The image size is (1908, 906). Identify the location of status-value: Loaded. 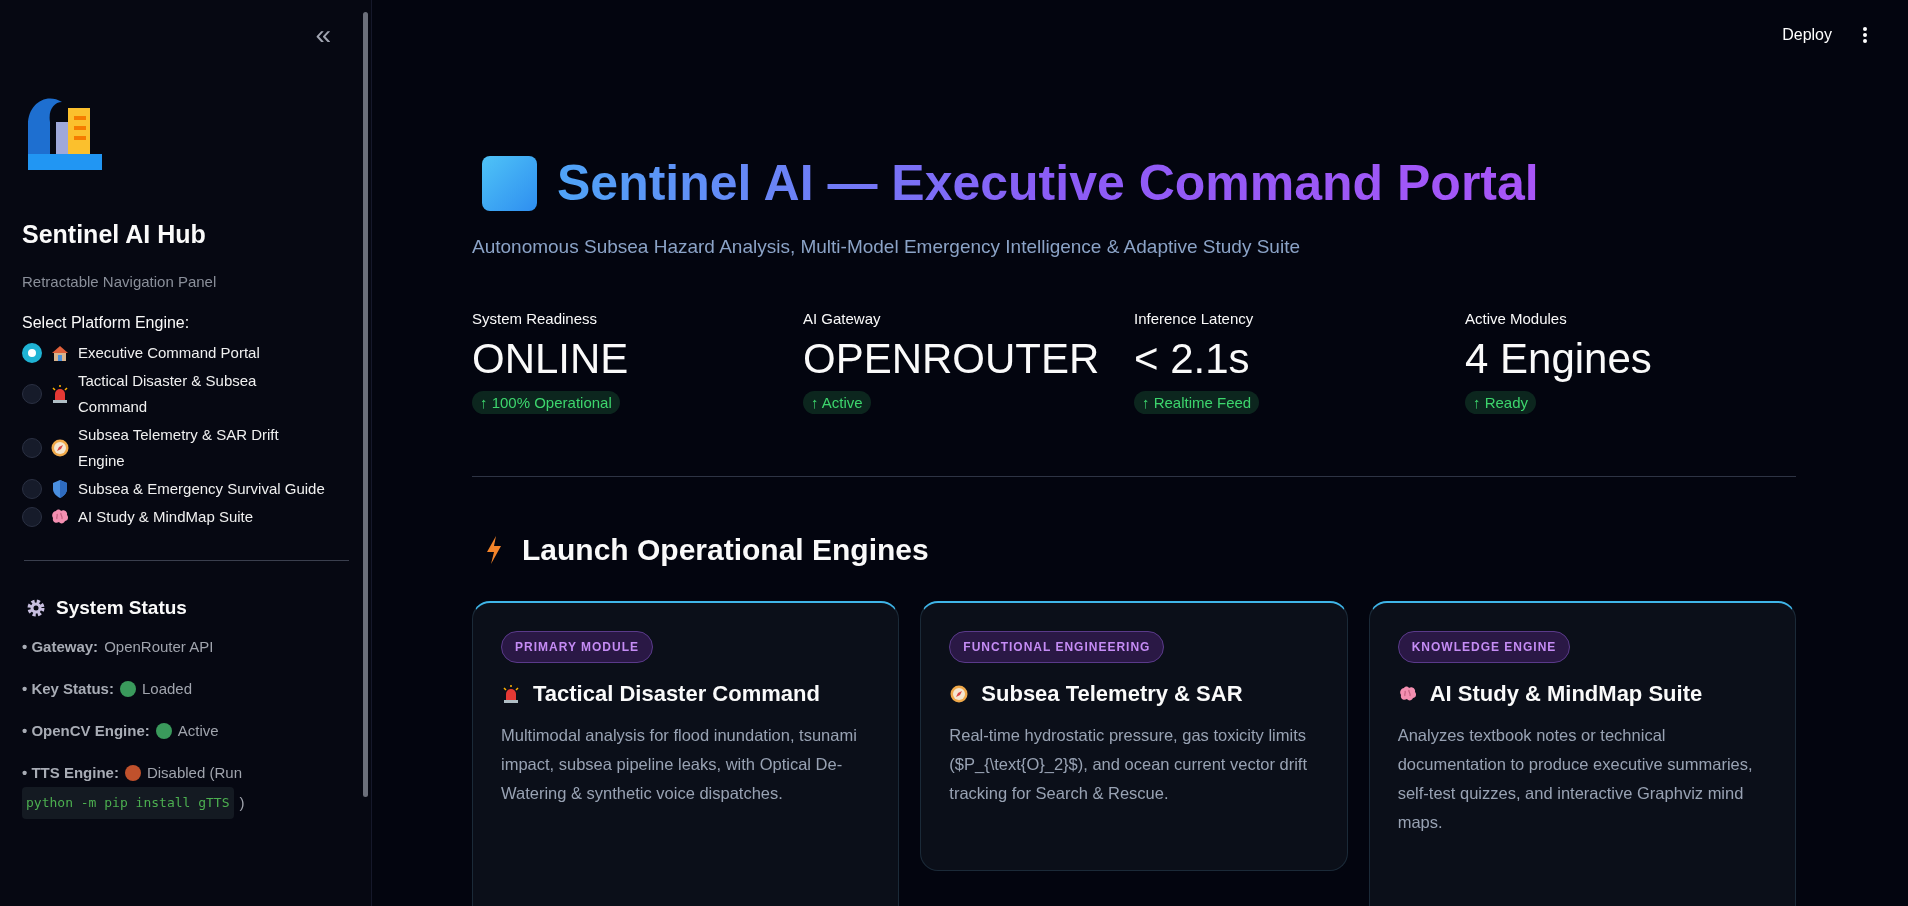
(166, 689).